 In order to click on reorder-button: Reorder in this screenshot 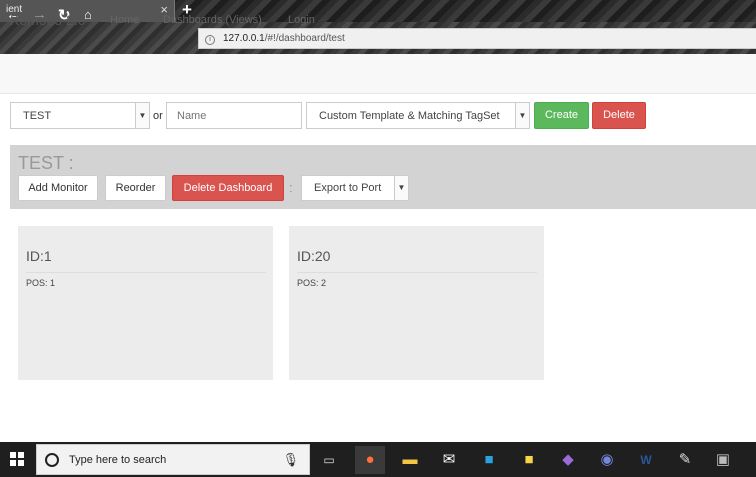, I will do `click(135, 188)`.